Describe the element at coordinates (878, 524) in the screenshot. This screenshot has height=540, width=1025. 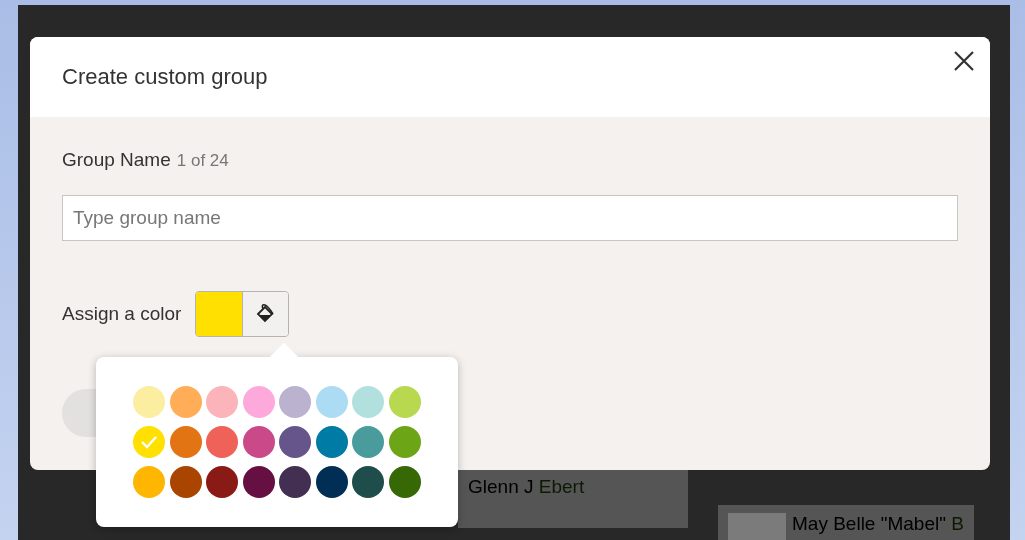
I see `person-name: May Belle "Mabel" B` at that location.